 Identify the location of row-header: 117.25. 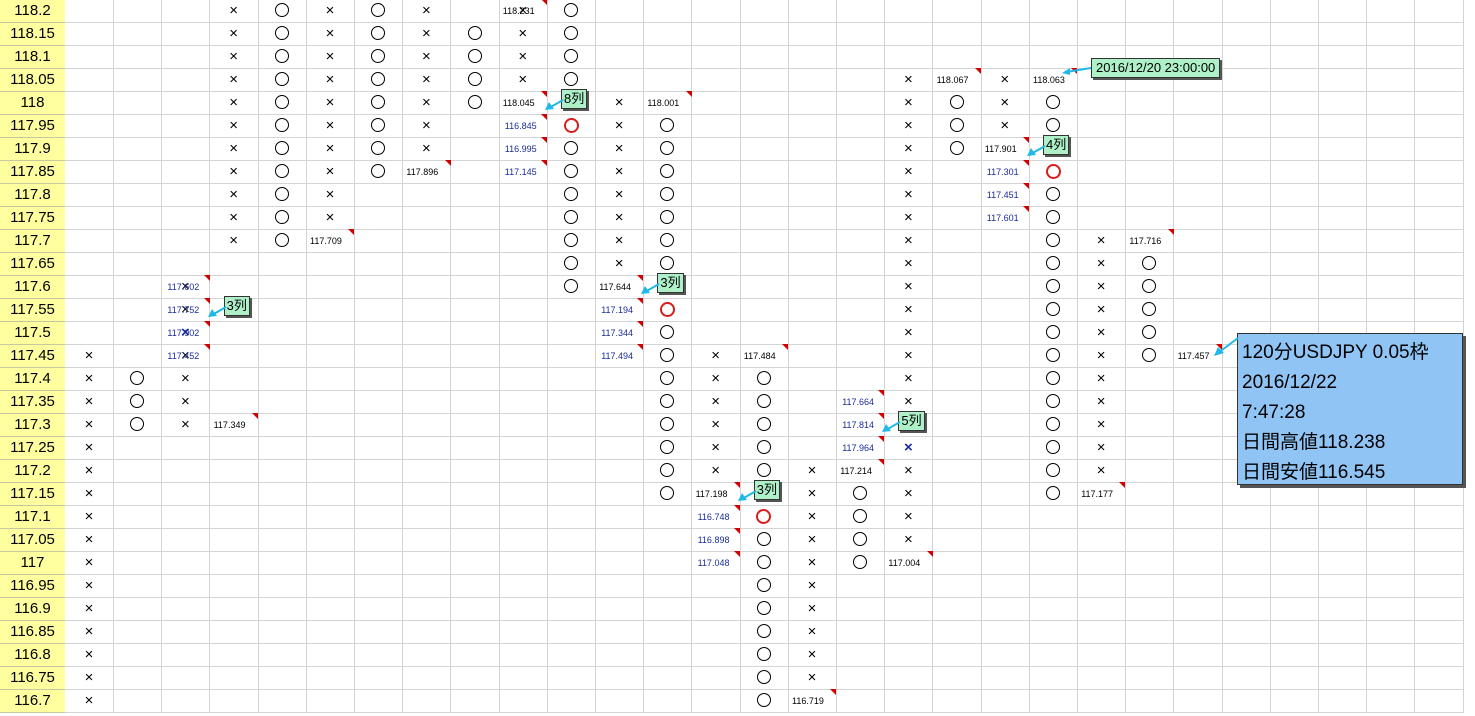
(32, 448).